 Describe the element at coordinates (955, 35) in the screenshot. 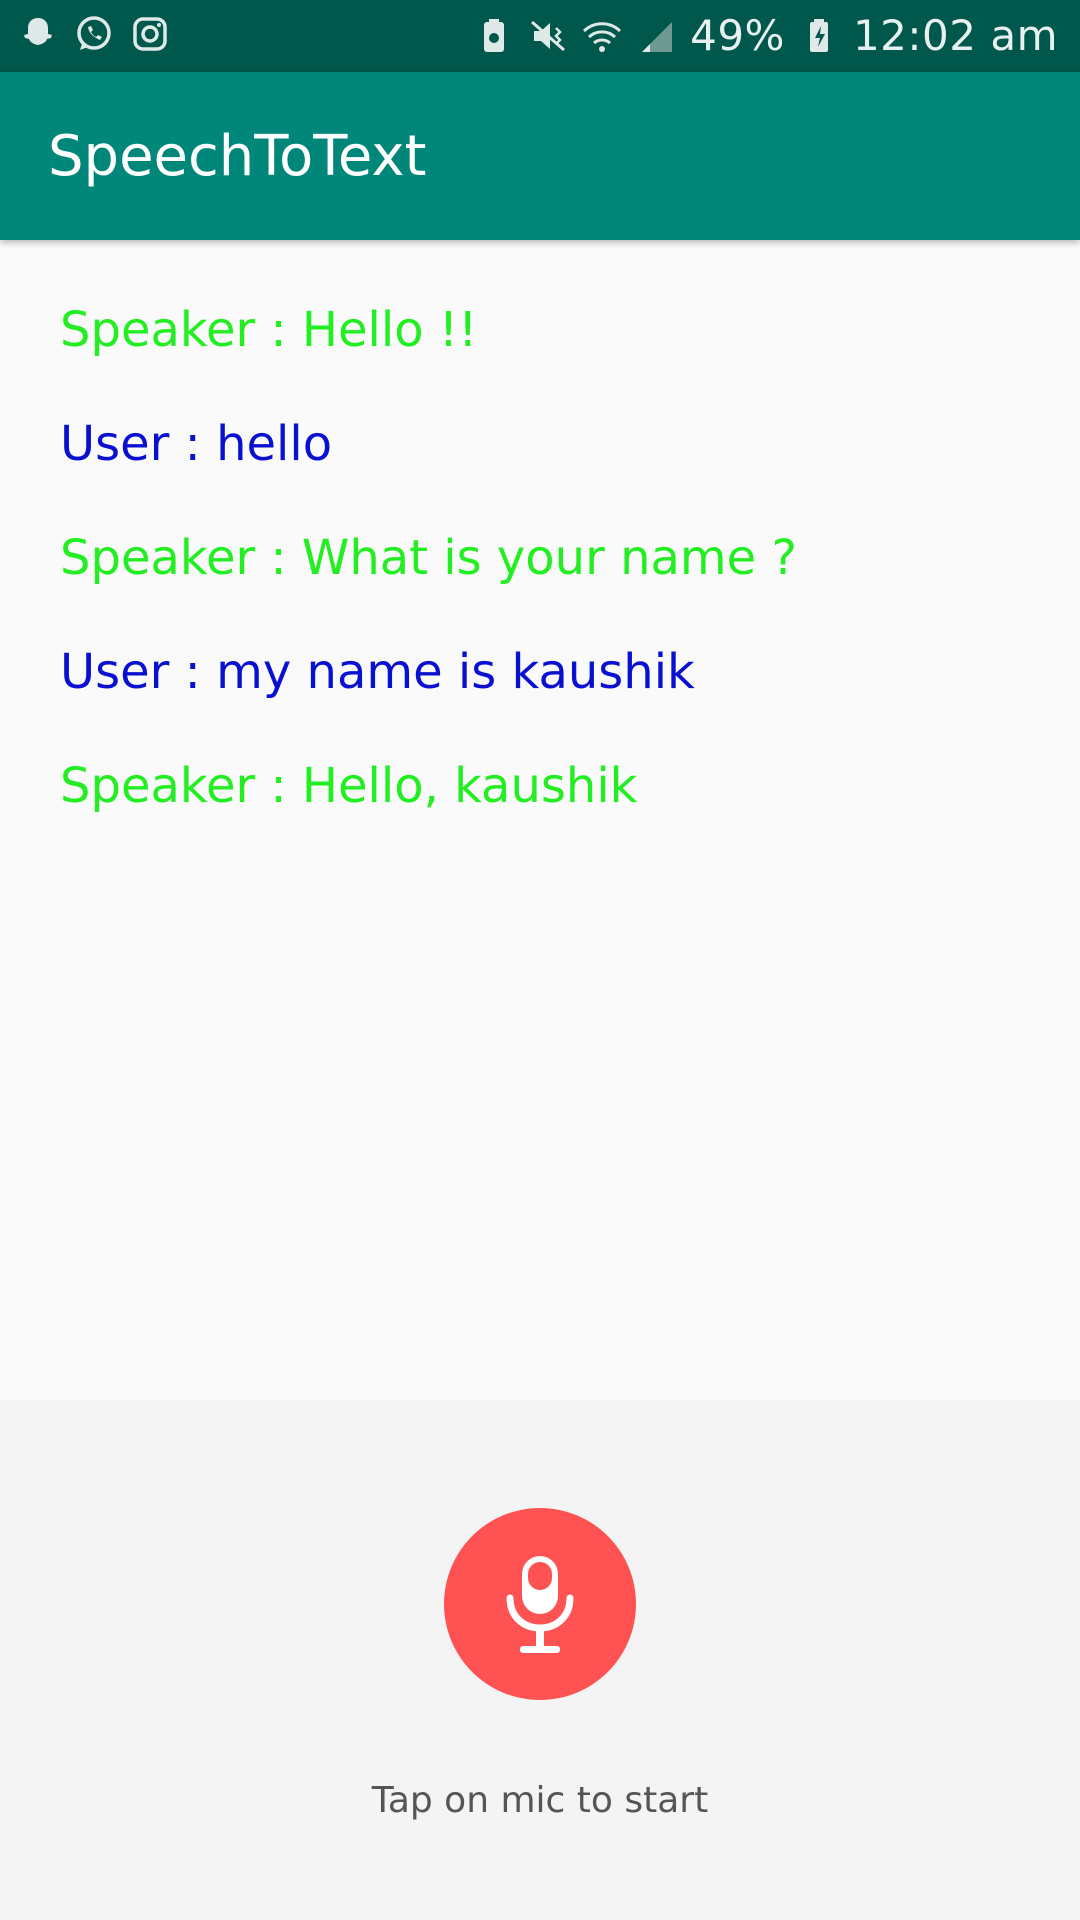

I see `clock: 12:02 am` at that location.